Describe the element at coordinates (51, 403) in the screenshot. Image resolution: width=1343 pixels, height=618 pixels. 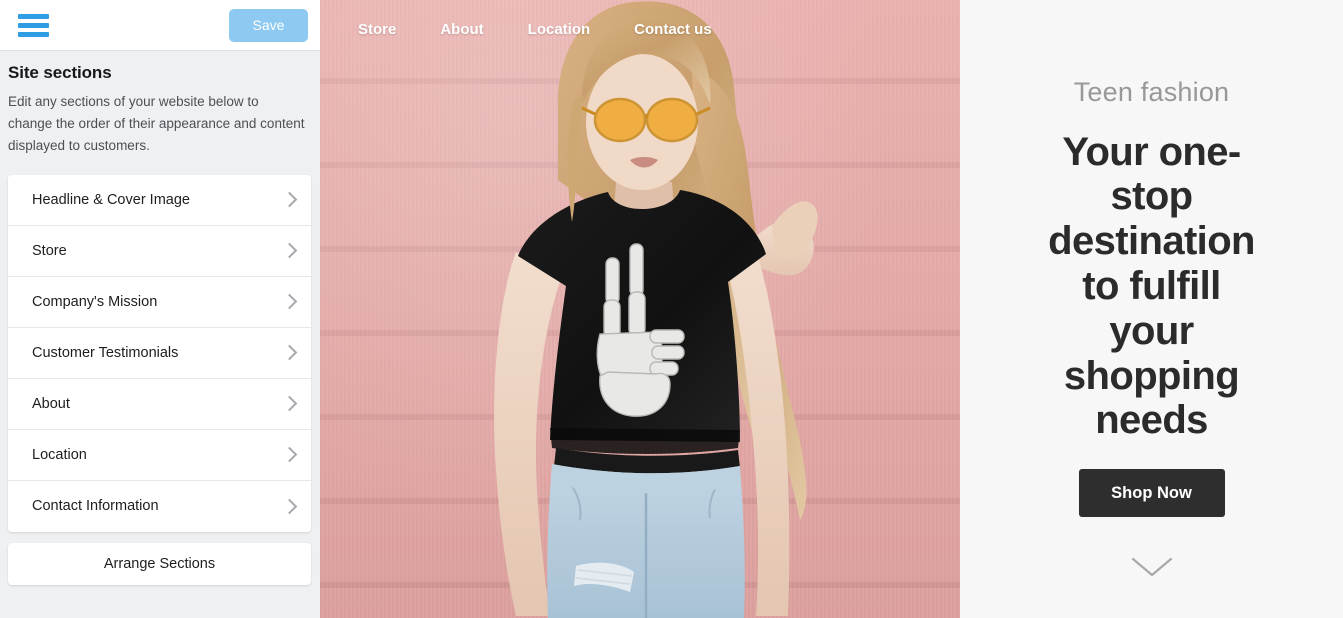
I see `section-label: About` at that location.